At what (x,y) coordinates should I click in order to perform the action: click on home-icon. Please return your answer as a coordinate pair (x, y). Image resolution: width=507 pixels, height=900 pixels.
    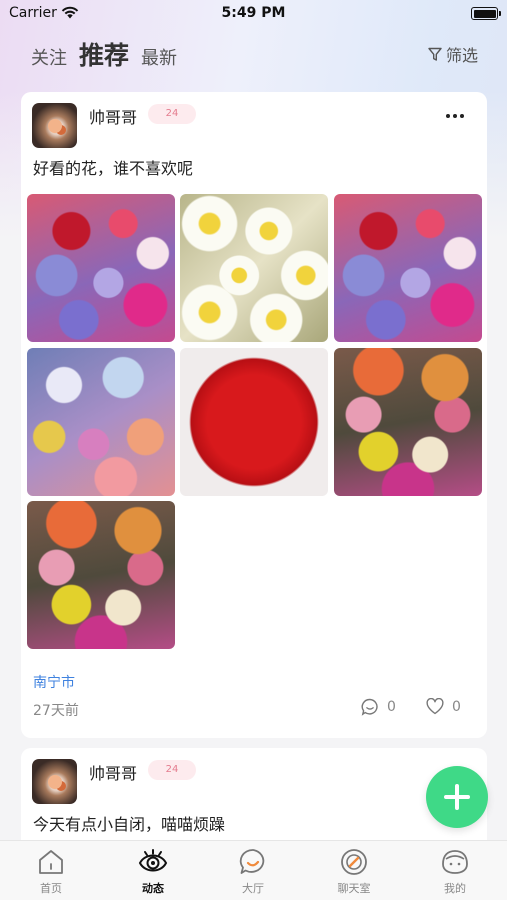
    Looking at the image, I should click on (51, 862).